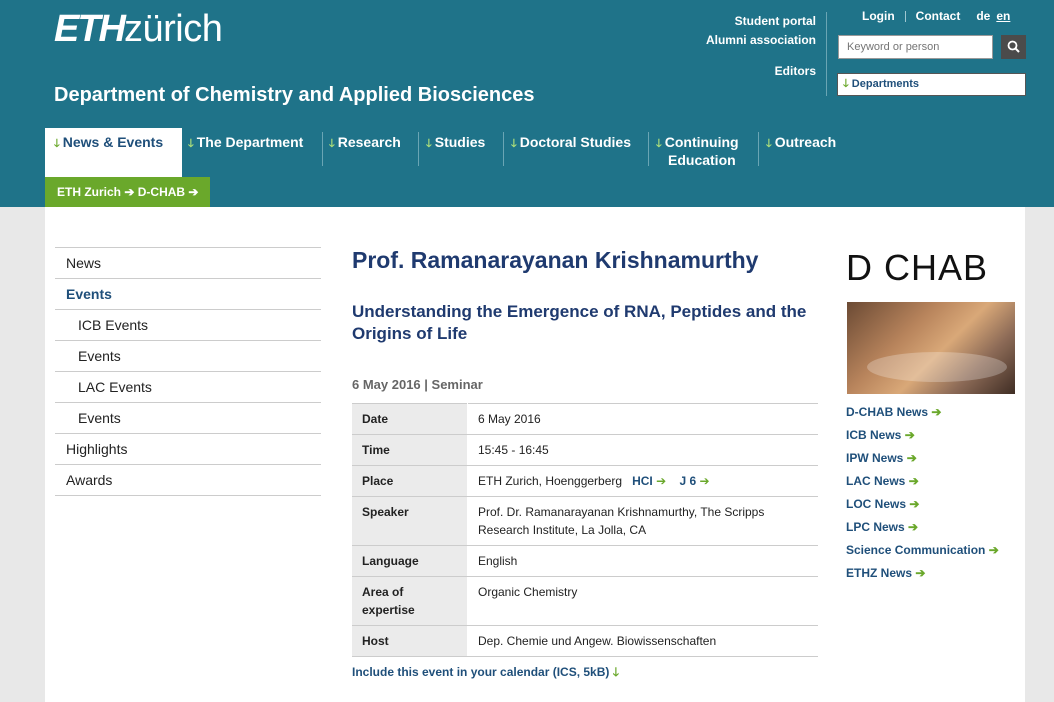 The image size is (1054, 702). Describe the element at coordinates (89, 192) in the screenshot. I see `breadcrumb-eth: ETH Zurich` at that location.